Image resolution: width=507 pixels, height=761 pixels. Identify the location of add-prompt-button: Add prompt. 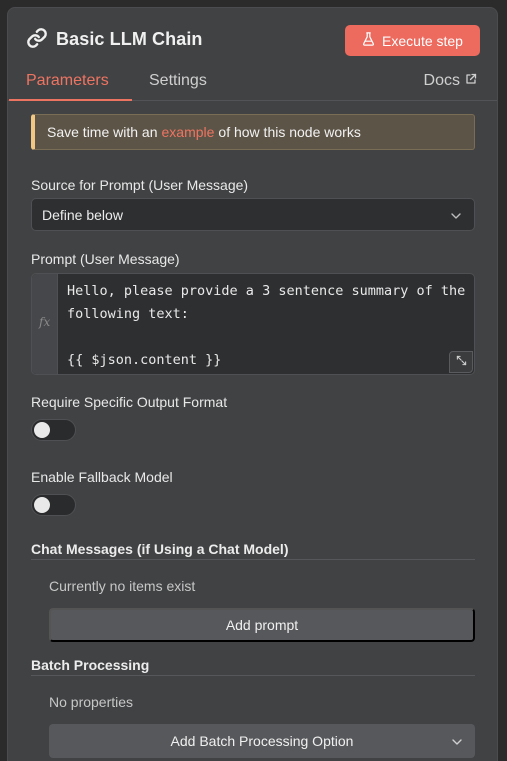
(262, 625).